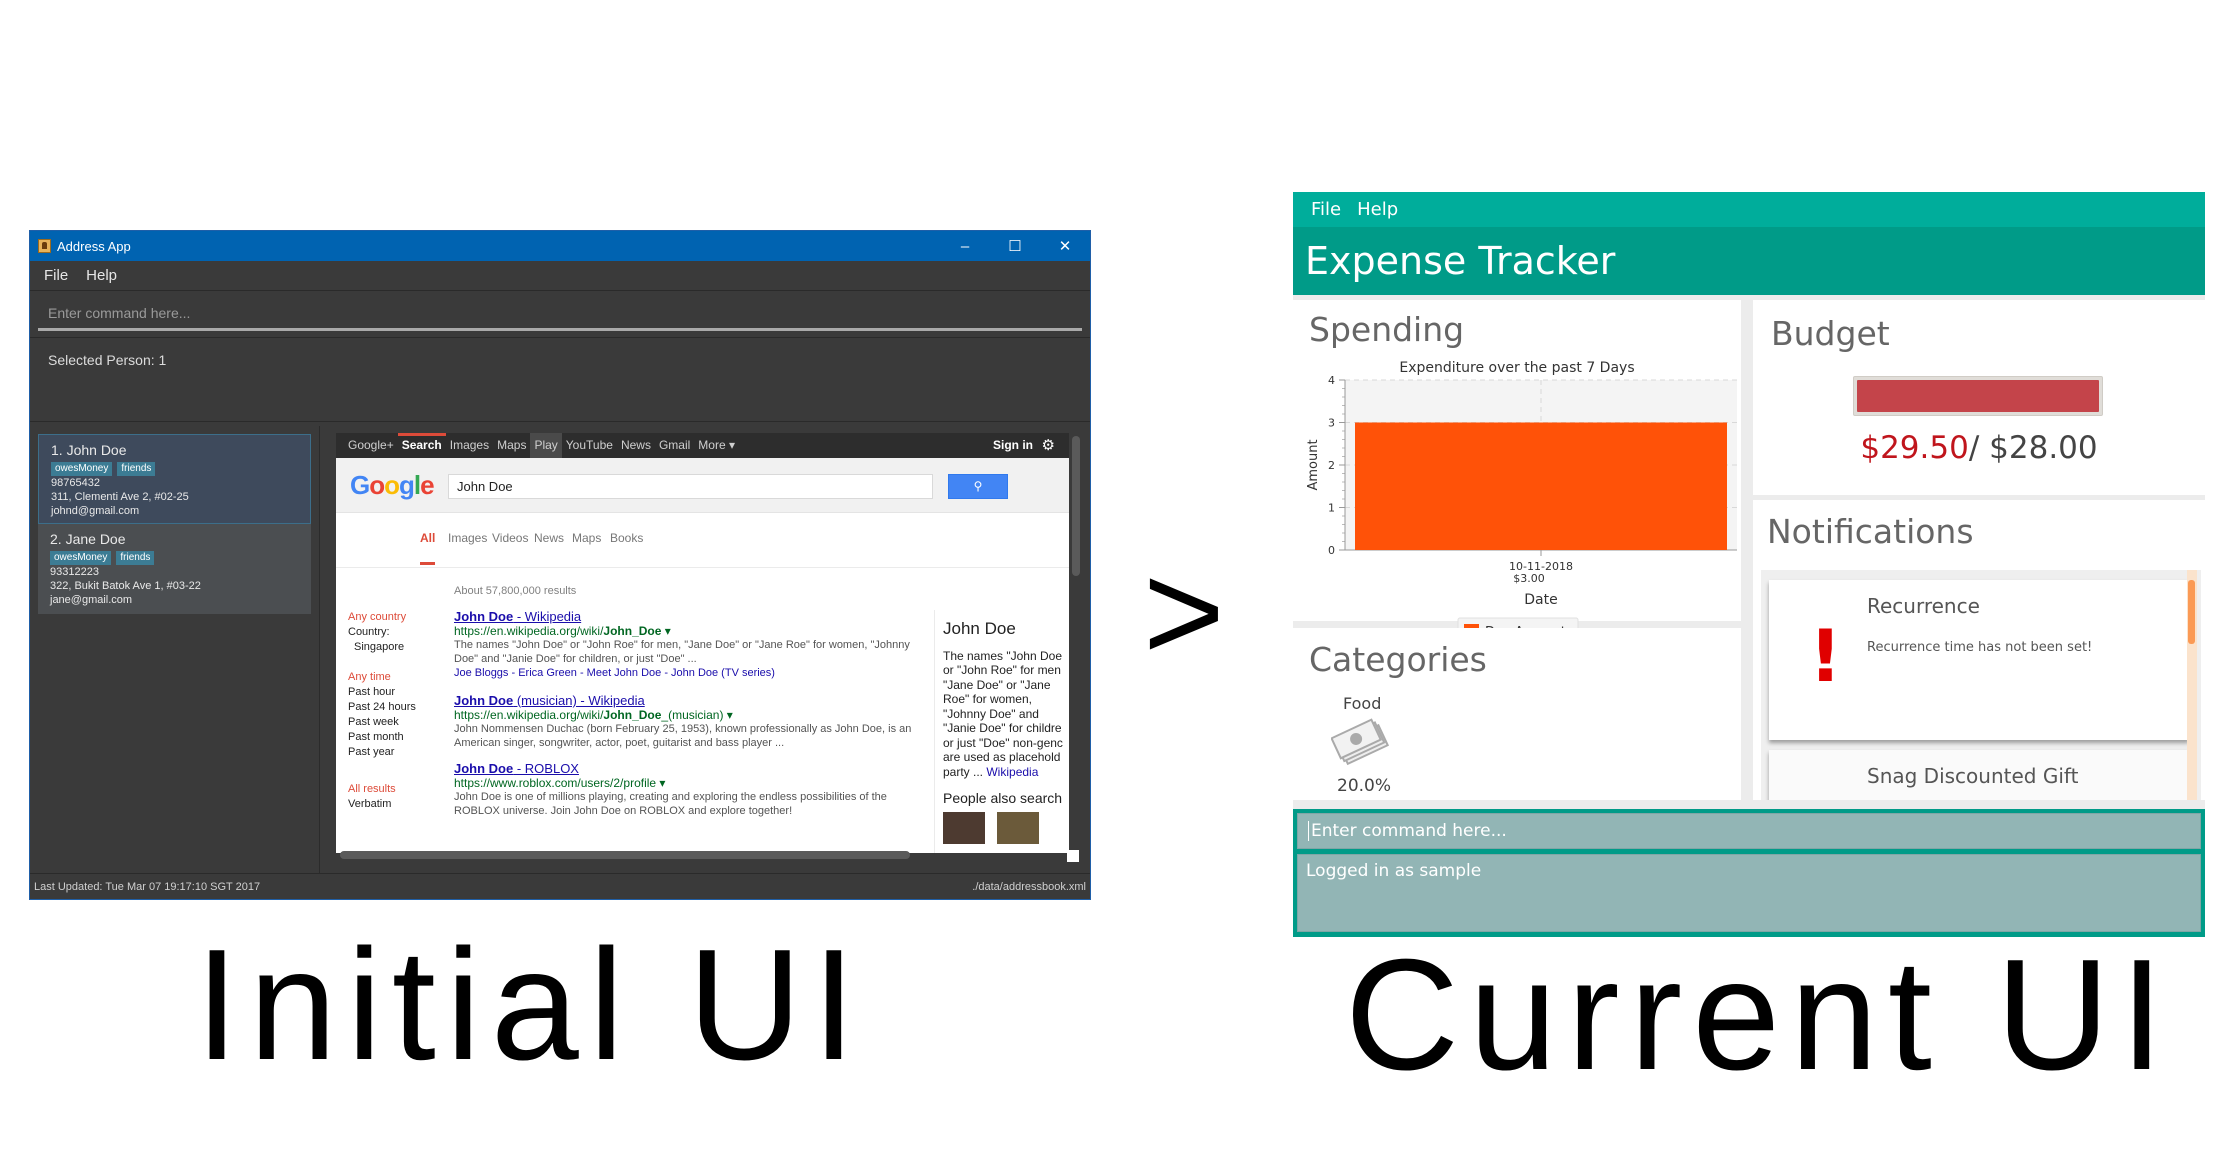 The height and width of the screenshot is (1170, 2232). I want to click on person-address: 311, Clementi Ave 2, #02-25, so click(120, 497).